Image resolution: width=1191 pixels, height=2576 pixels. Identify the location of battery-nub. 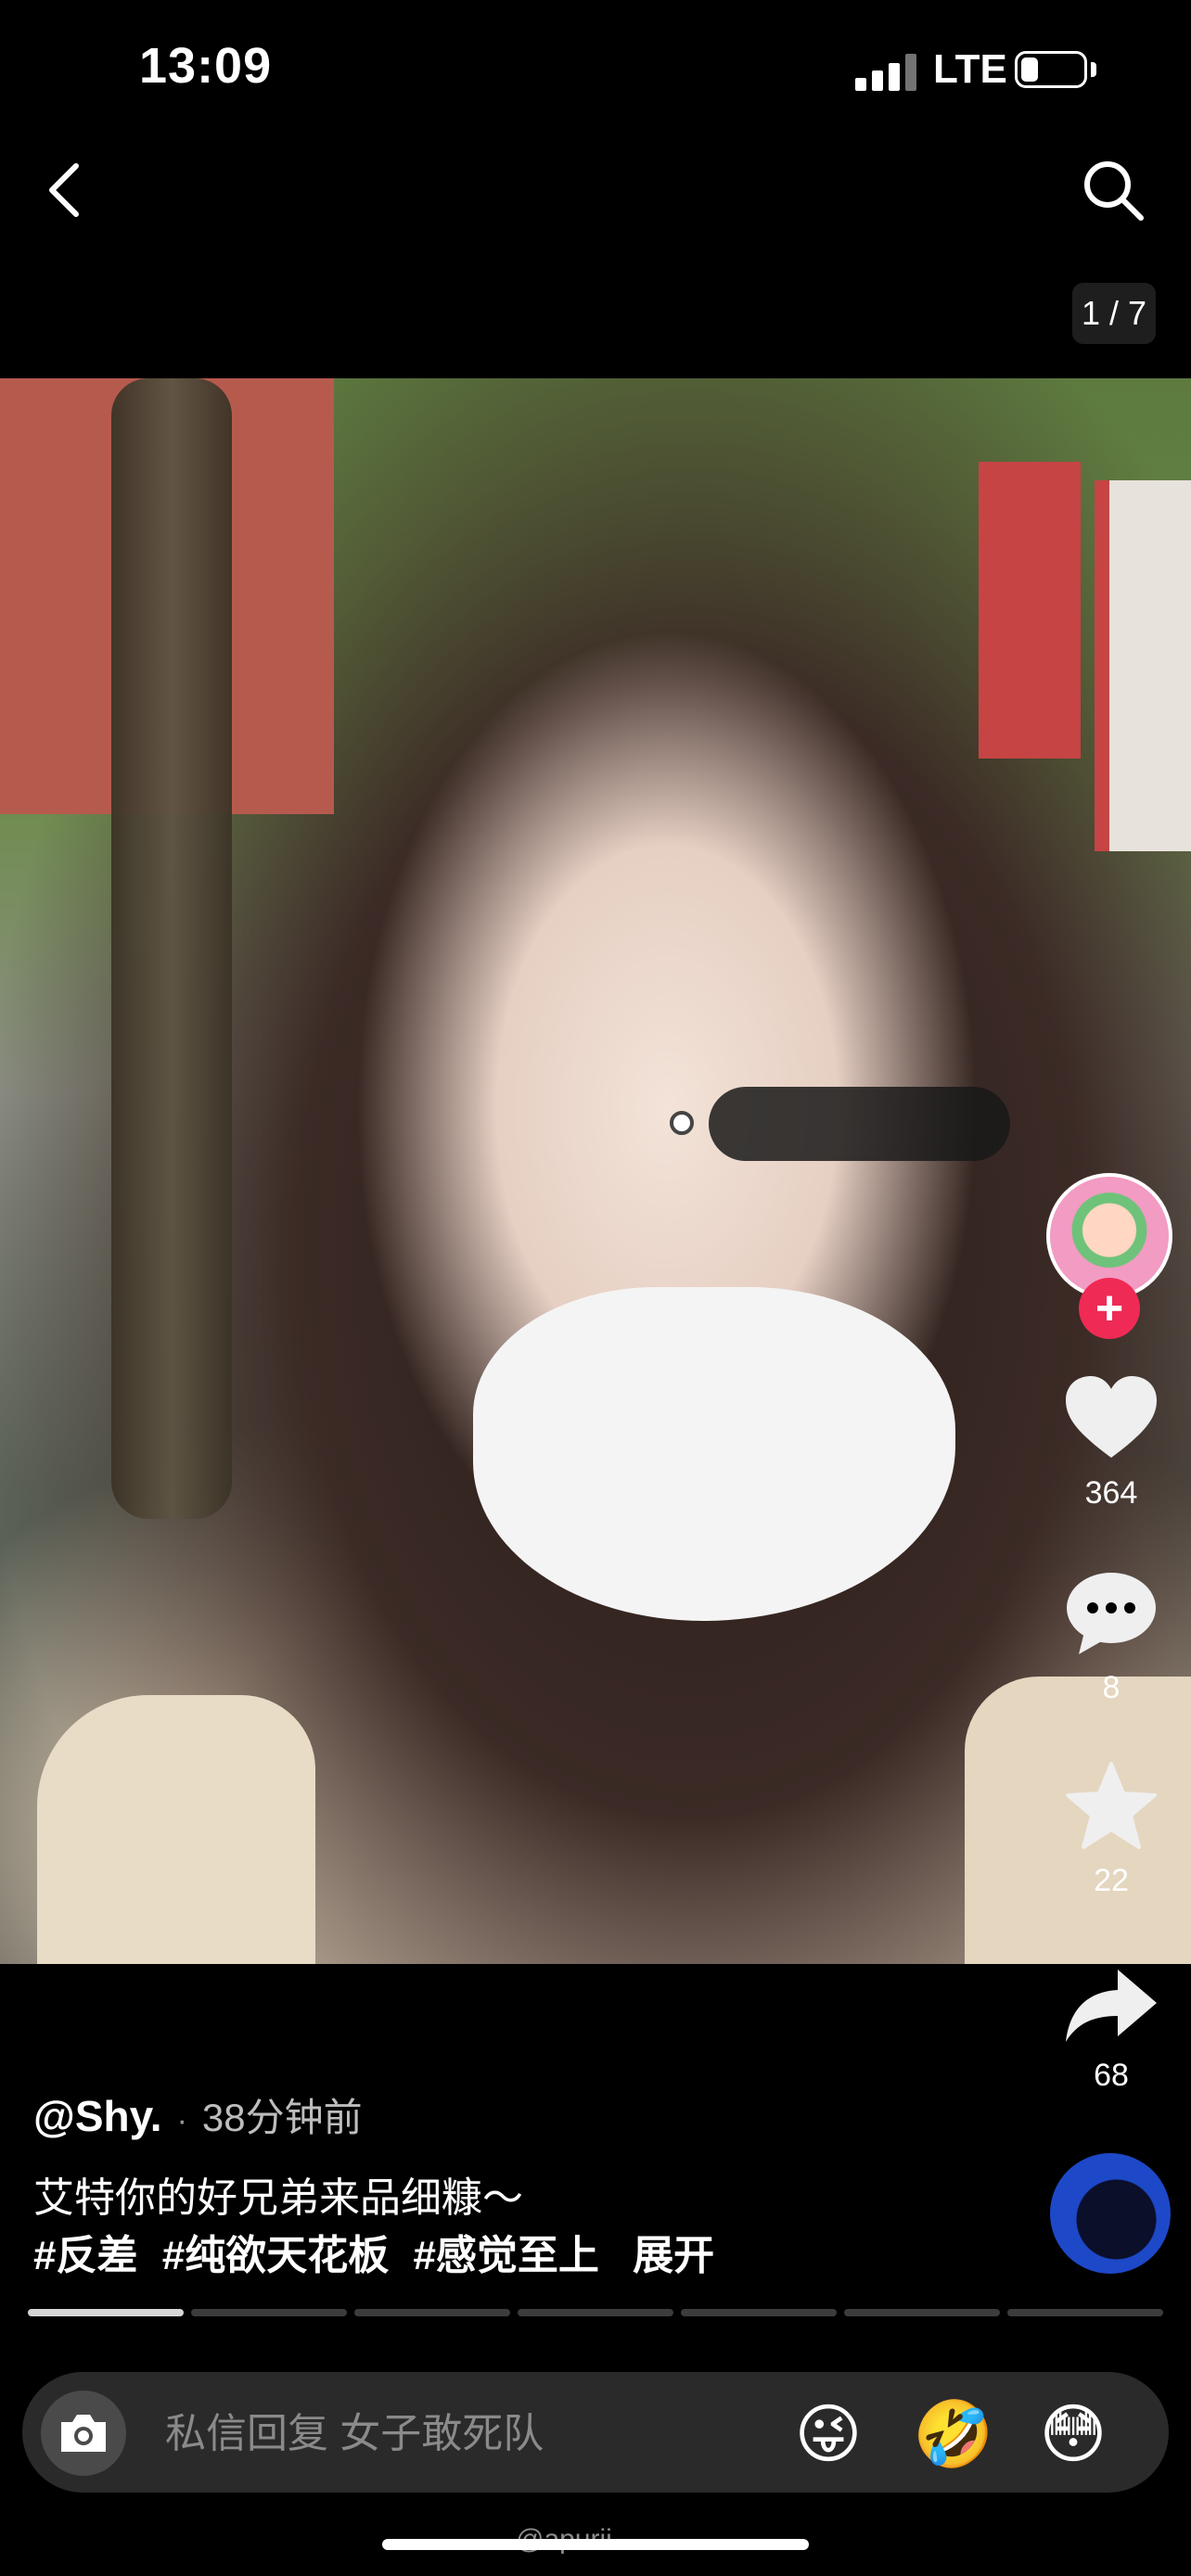
(1093, 69).